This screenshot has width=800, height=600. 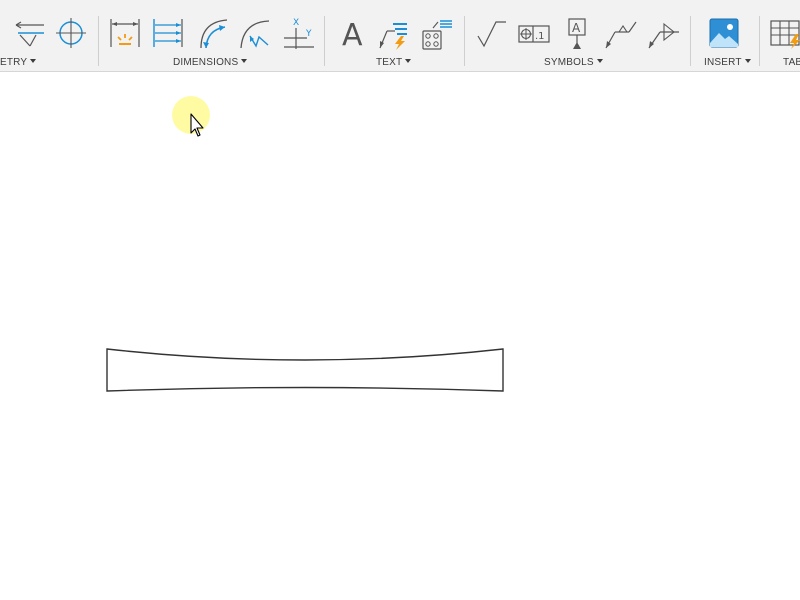 I want to click on datum-identifier-button: A, so click(x=577, y=33).